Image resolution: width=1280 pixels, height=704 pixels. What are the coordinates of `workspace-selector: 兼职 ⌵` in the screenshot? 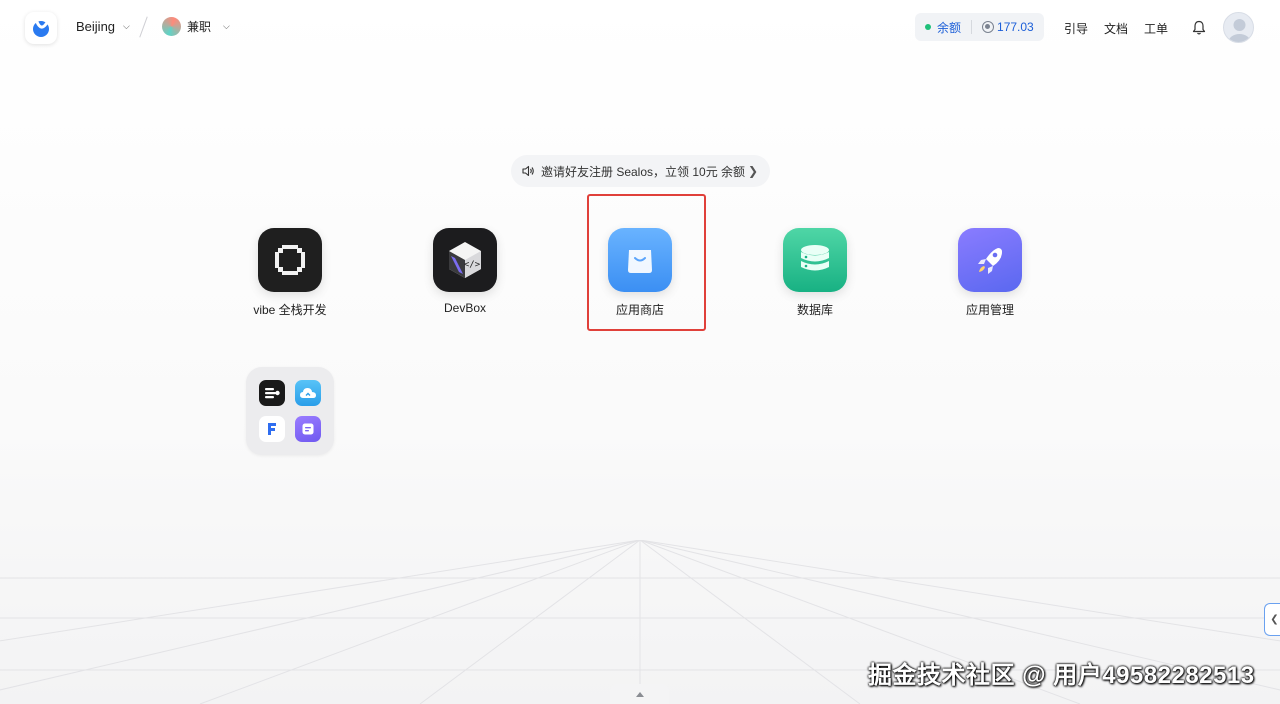 It's located at (196, 26).